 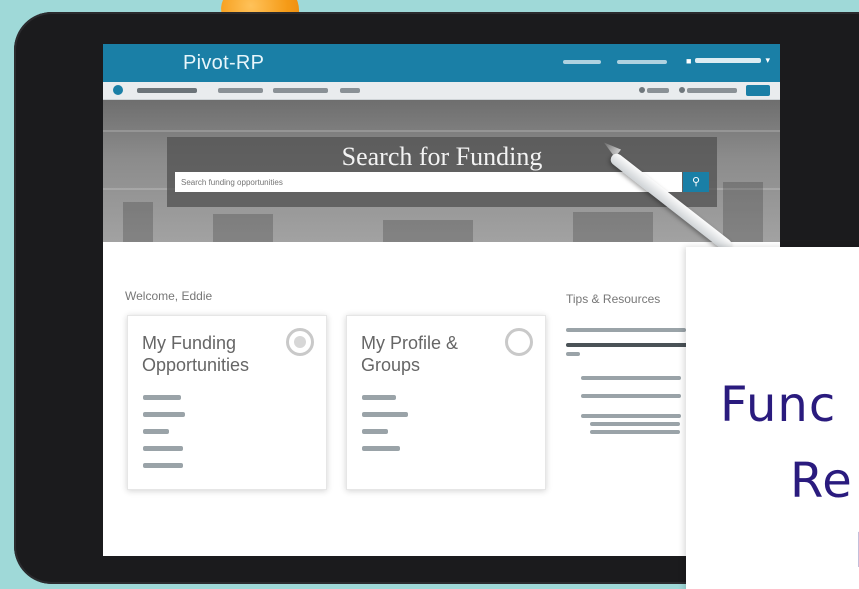 What do you see at coordinates (519, 342) in the screenshot?
I see `profile-icon` at bounding box center [519, 342].